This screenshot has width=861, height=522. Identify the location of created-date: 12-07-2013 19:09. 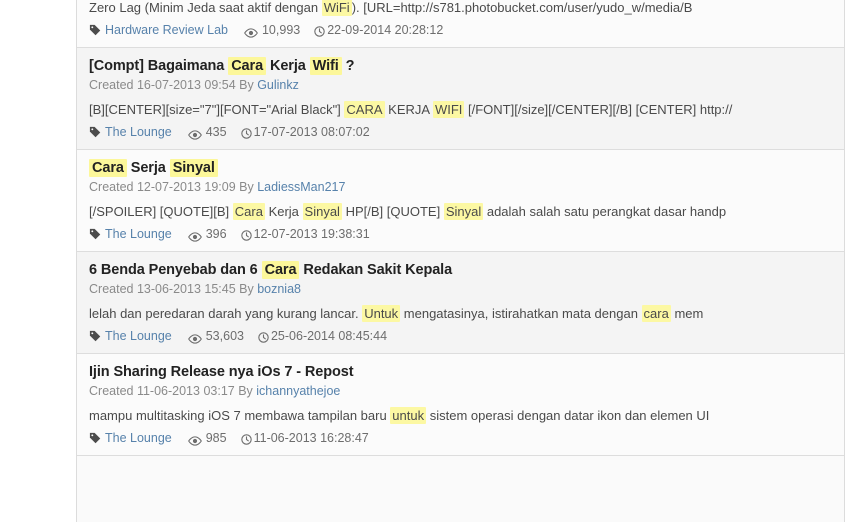
(188, 187).